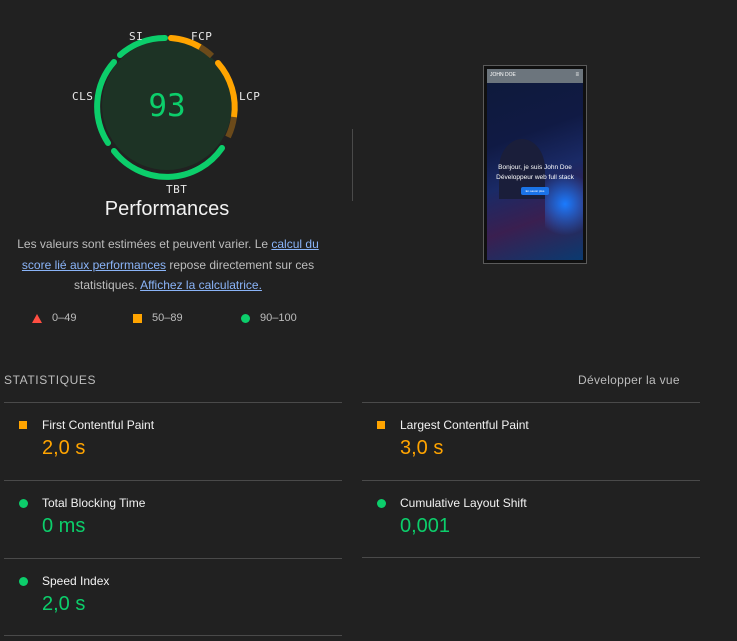 The height and width of the screenshot is (641, 737). Describe the element at coordinates (94, 503) in the screenshot. I see `metric-name: Total Blocking Time` at that location.